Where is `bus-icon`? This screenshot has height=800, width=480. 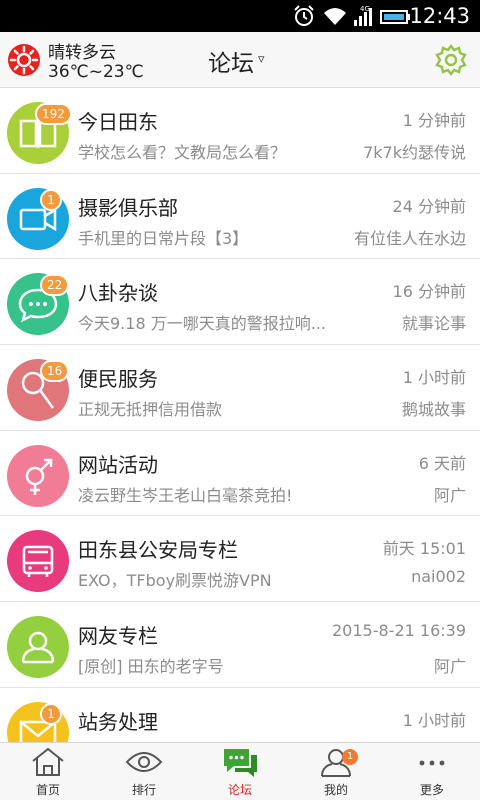
bus-icon is located at coordinates (38, 562).